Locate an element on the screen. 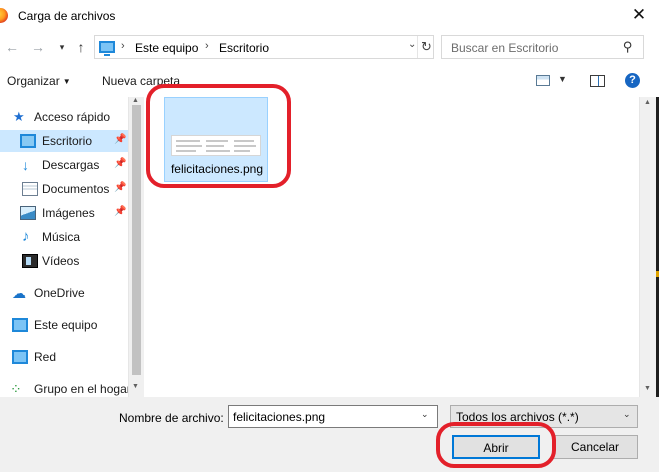 This screenshot has height=472, width=659. desktop-icon is located at coordinates (28, 141).